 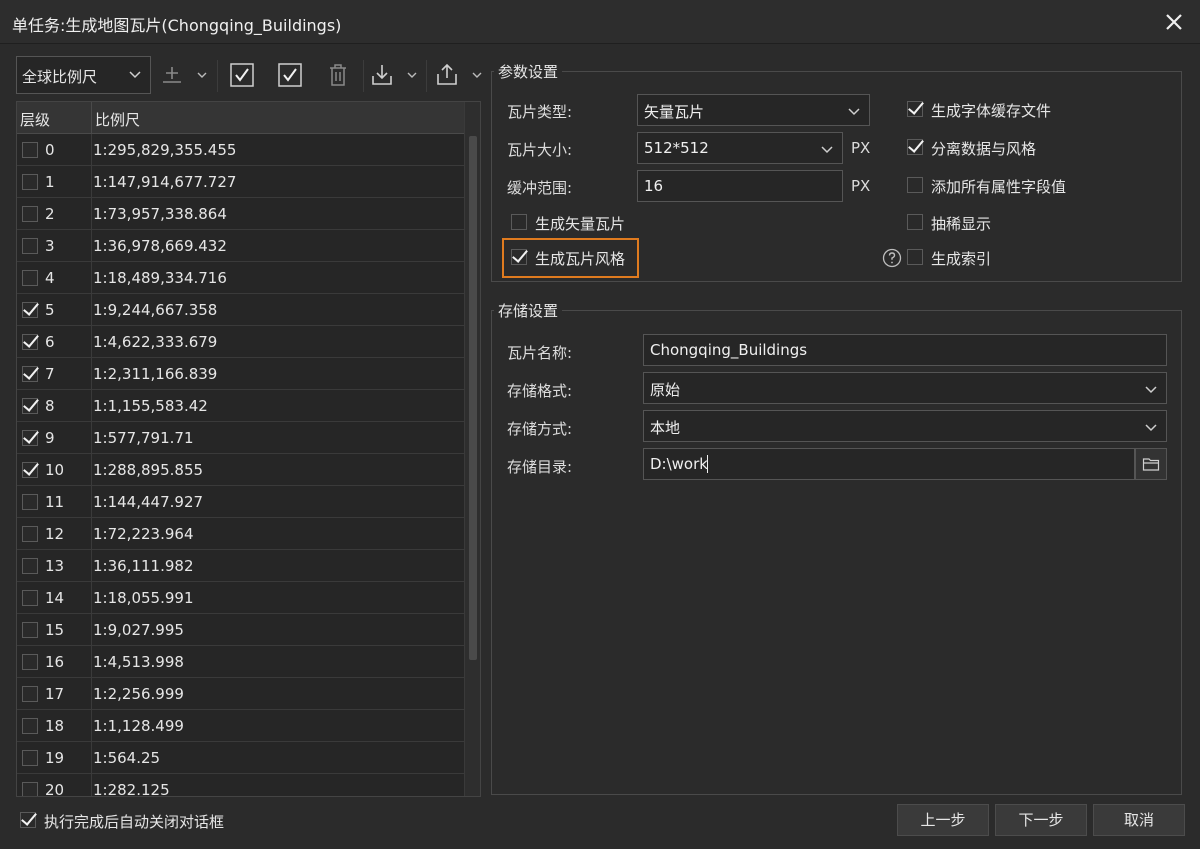 What do you see at coordinates (412, 75) in the screenshot?
I see `import-dropdown-icon` at bounding box center [412, 75].